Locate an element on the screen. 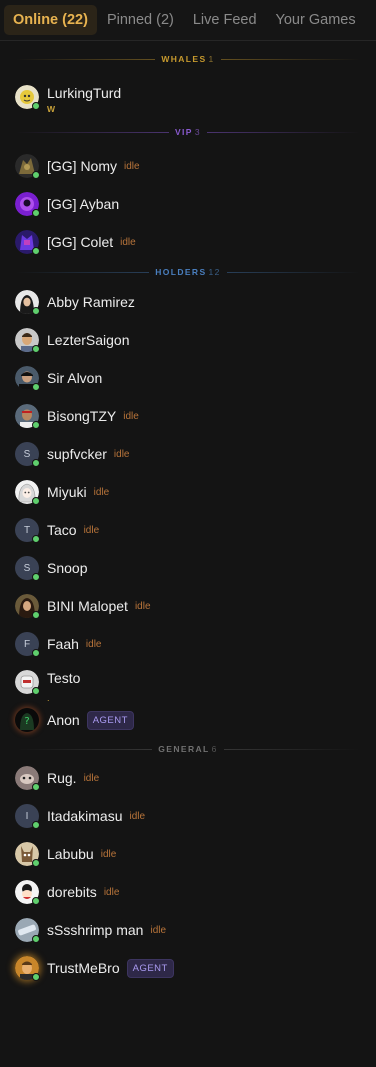 The height and width of the screenshot is (1067, 376). user-row-abby-ramirez: Abby Ramirez is located at coordinates (188, 302).